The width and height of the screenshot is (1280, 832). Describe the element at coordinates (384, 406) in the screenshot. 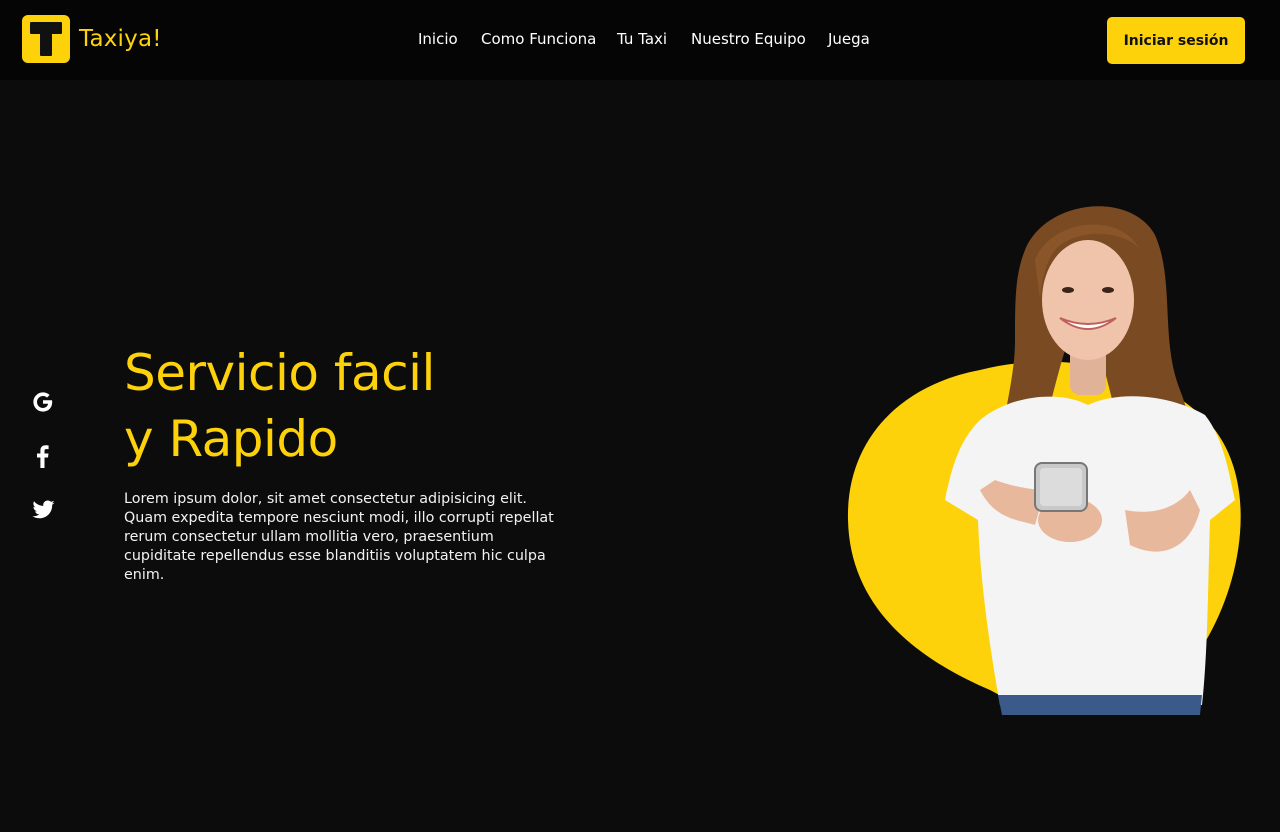

I see `hero-title: Servicio facil y Rapido` at that location.